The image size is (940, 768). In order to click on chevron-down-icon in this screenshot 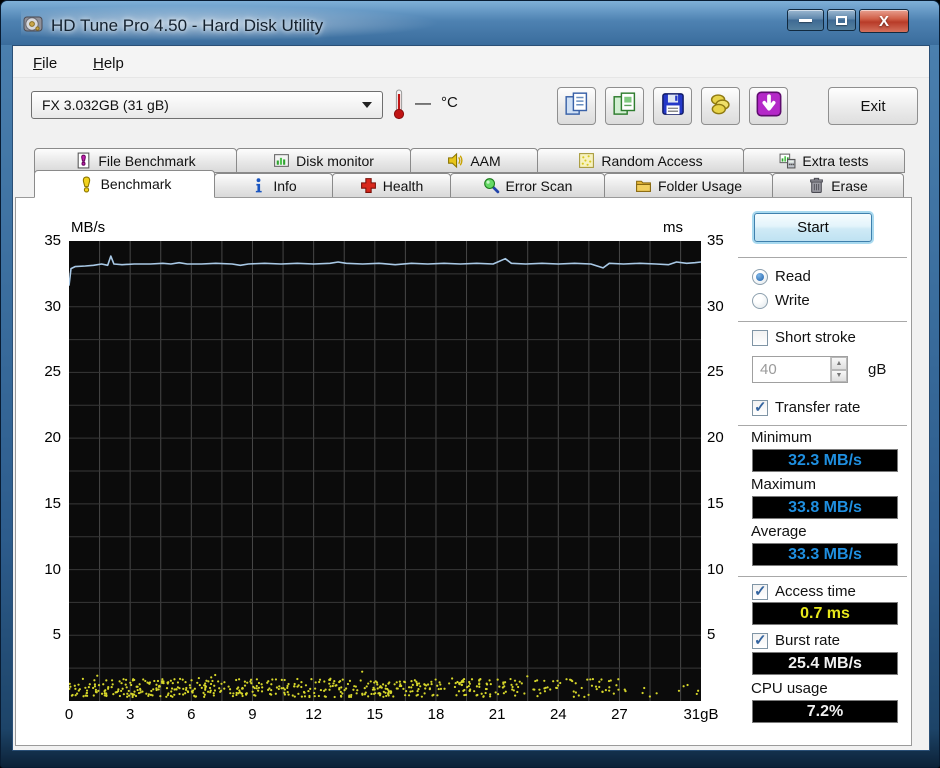, I will do `click(367, 105)`.